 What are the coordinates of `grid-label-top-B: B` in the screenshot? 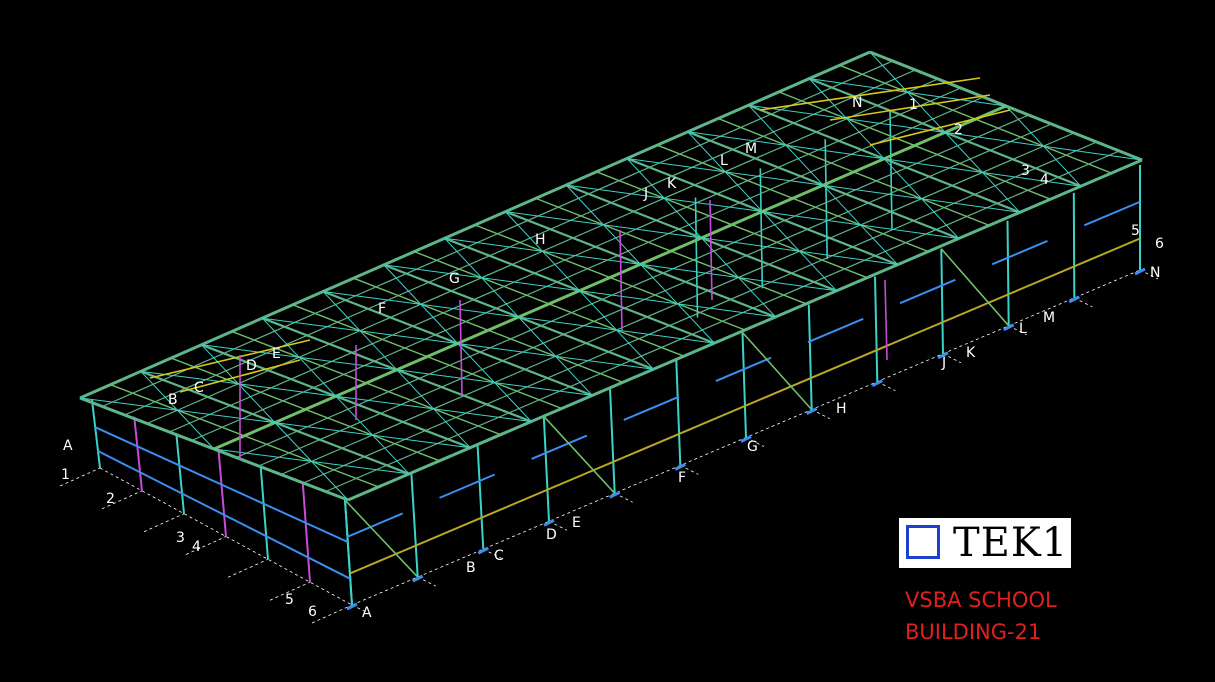 It's located at (173, 400).